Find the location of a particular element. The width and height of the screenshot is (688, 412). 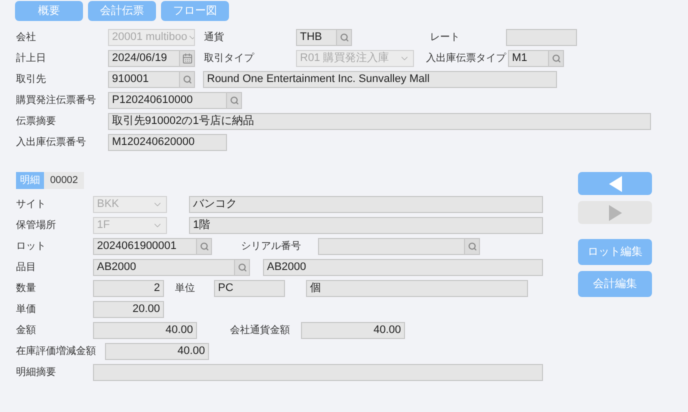

lookup-field: 910001 is located at coordinates (144, 79).